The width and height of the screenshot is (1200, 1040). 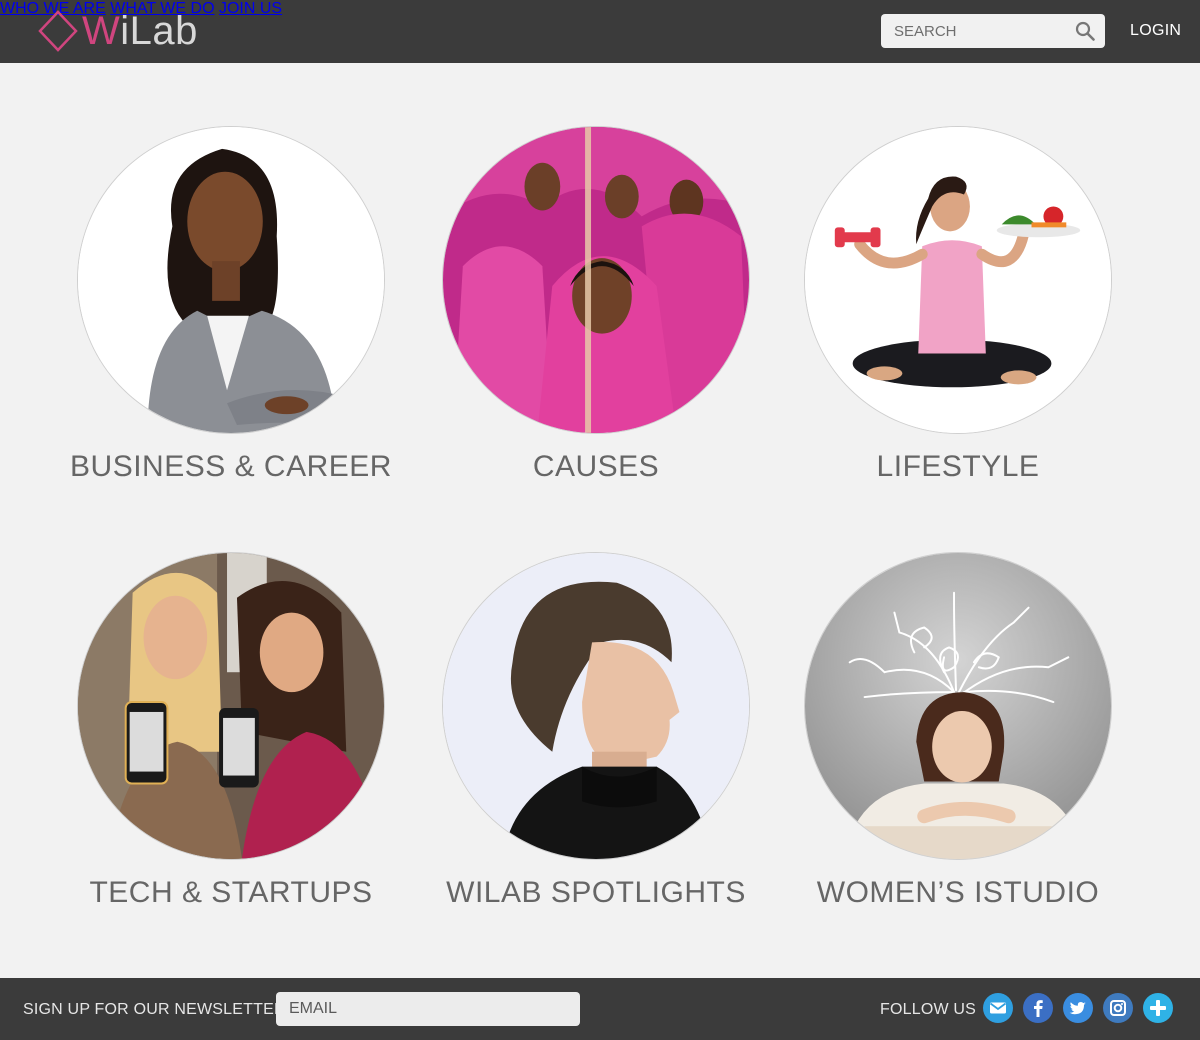 I want to click on tile-label-womens-istudio: WOMEN’S ISTUDIO, so click(x=958, y=892).